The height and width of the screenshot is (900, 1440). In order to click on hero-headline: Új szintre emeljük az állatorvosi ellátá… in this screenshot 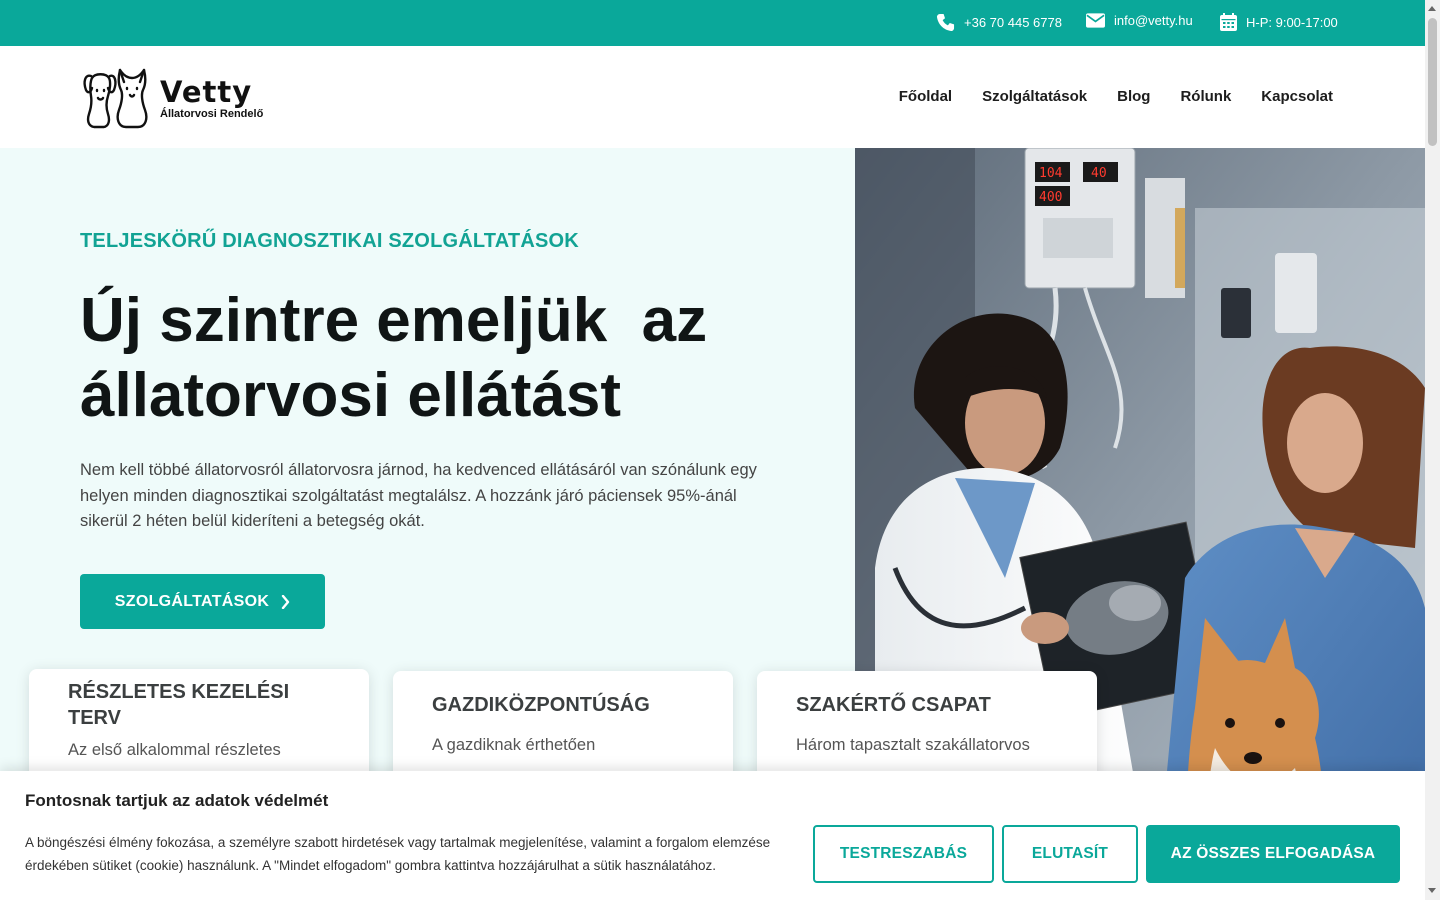, I will do `click(440, 358)`.